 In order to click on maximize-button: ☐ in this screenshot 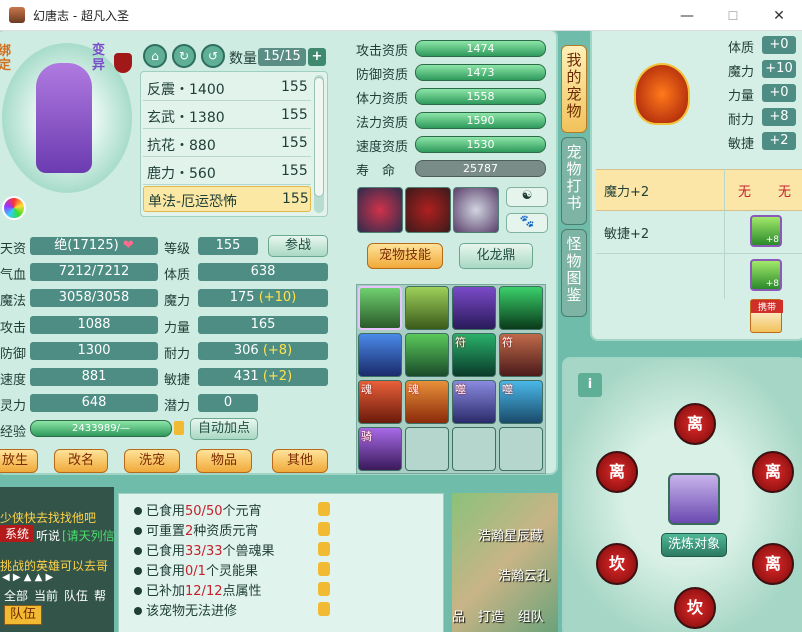, I will do `click(733, 15)`.